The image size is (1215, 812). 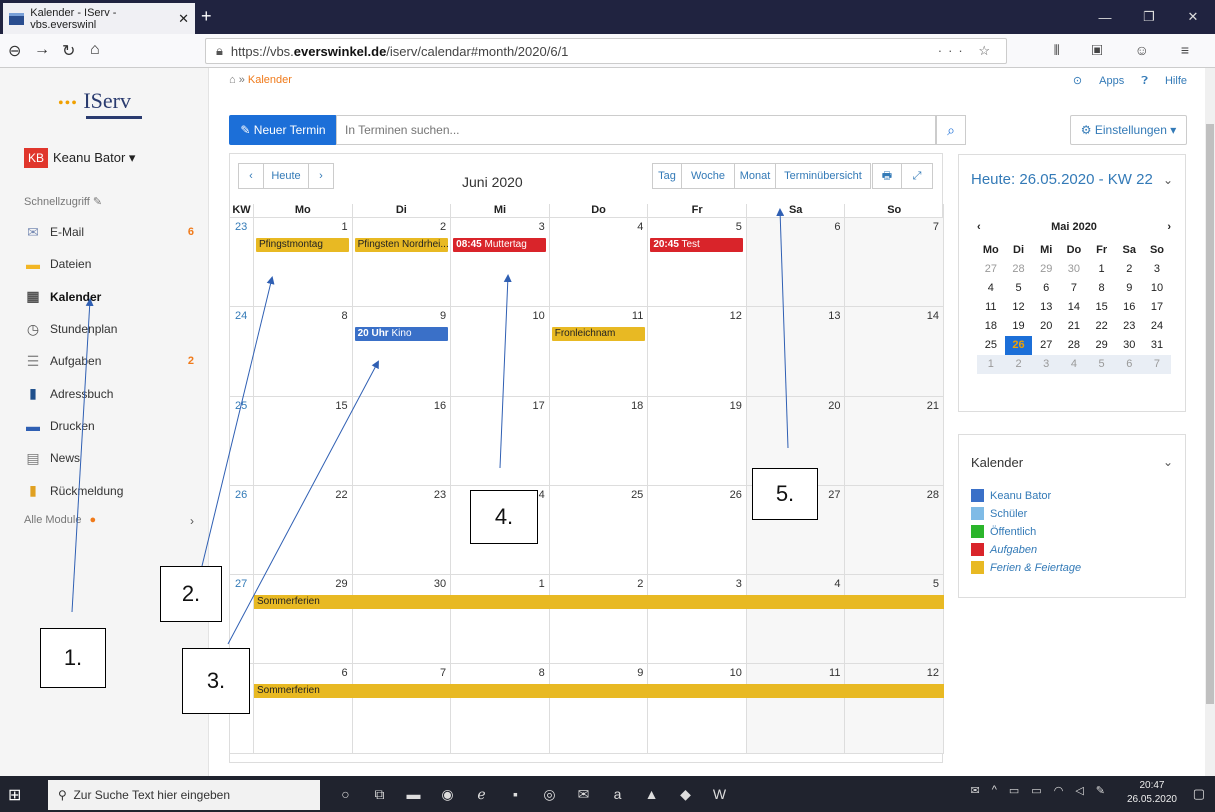 What do you see at coordinates (1074, 326) in the screenshot?
I see `mini-day: 21` at bounding box center [1074, 326].